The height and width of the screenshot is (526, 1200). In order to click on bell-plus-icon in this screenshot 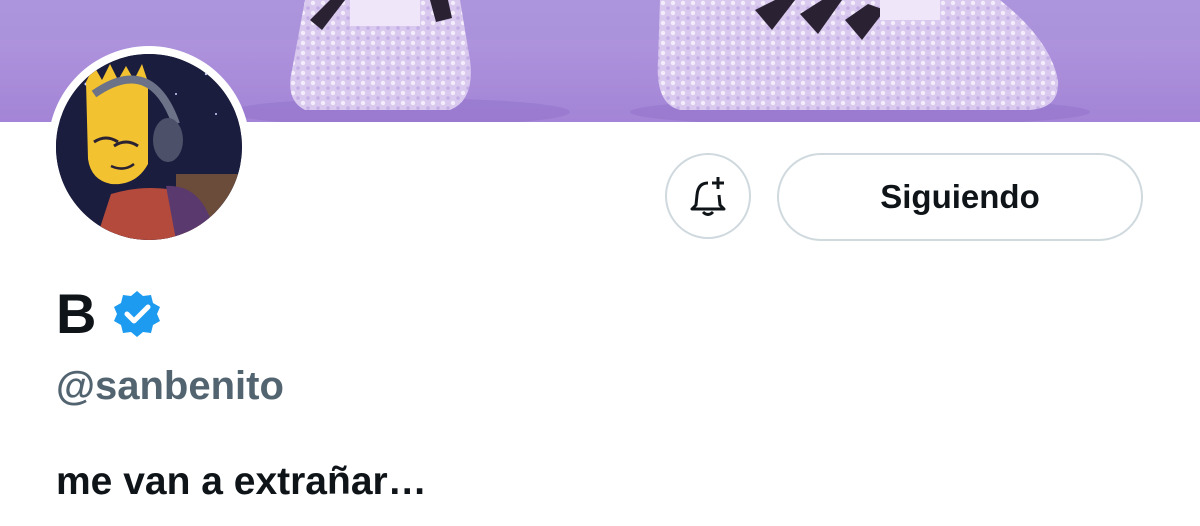, I will do `click(708, 196)`.